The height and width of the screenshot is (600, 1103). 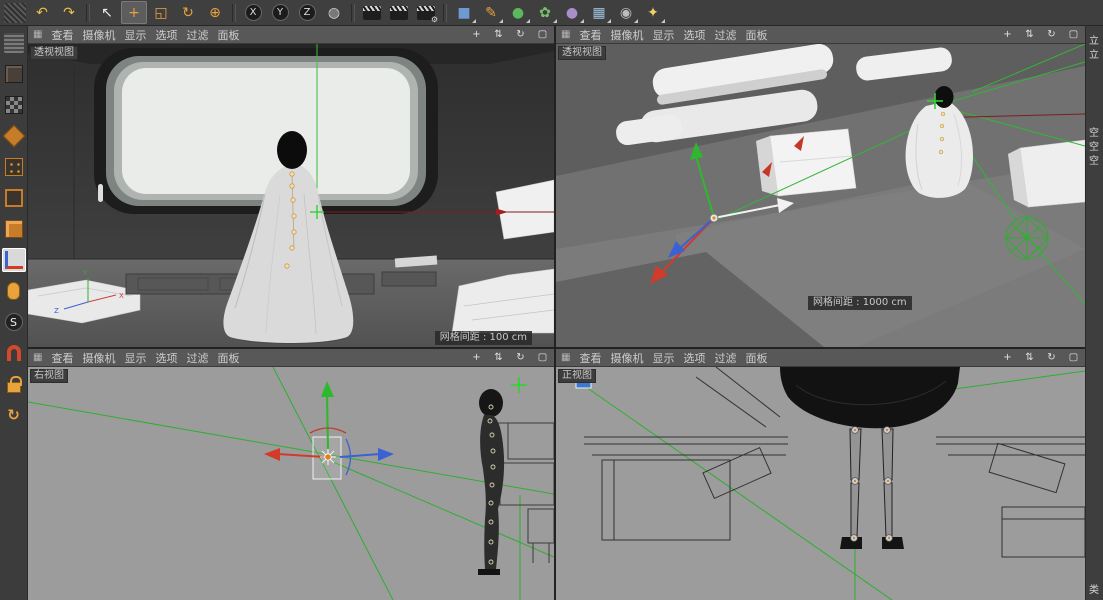 What do you see at coordinates (54, 53) in the screenshot?
I see `viewport-label: 透视视图` at bounding box center [54, 53].